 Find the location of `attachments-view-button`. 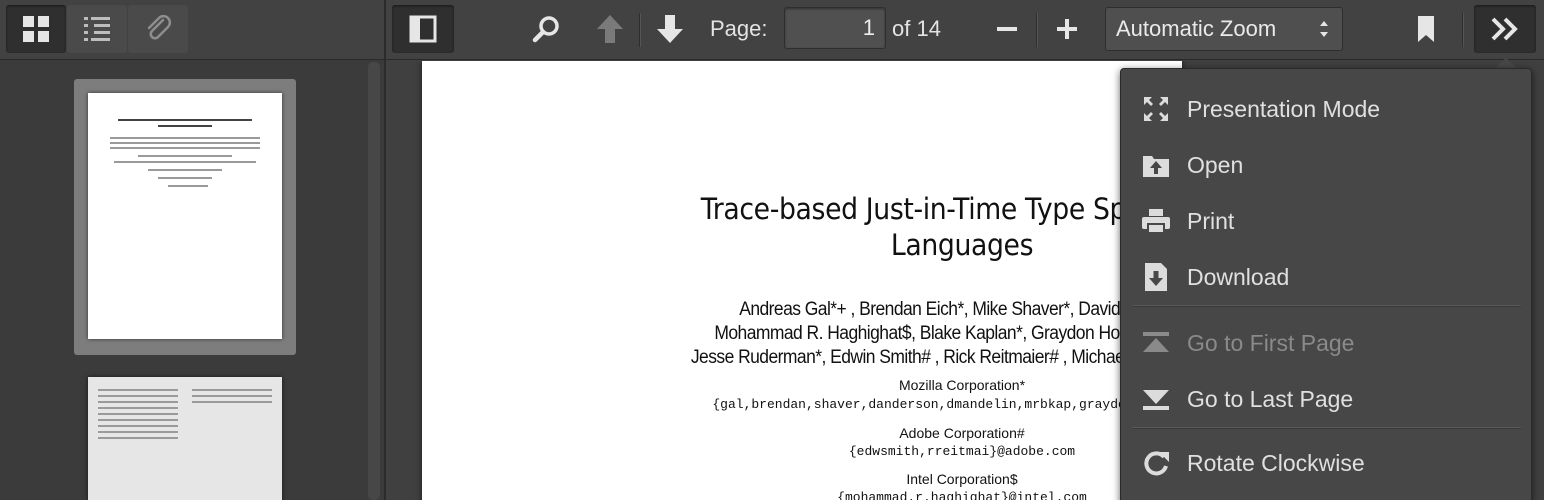

attachments-view-button is located at coordinates (158, 29).